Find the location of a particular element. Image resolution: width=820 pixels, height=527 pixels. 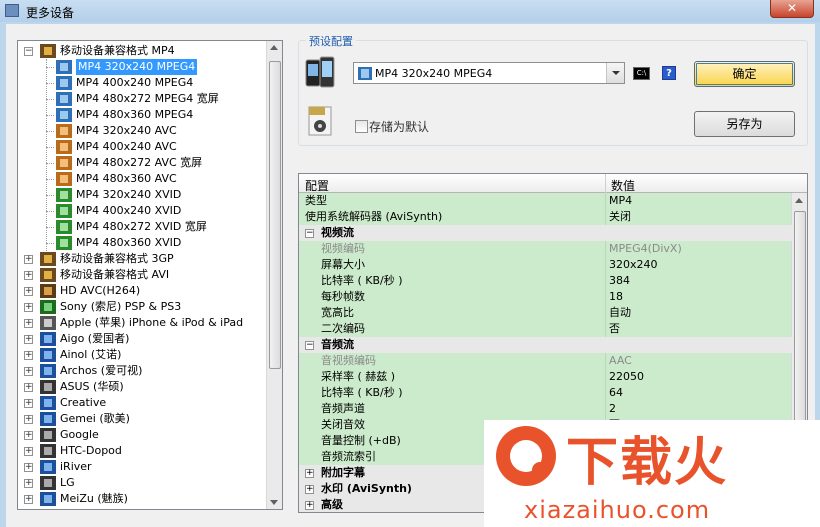

grid-section-row: − 视频流 is located at coordinates (546, 233).